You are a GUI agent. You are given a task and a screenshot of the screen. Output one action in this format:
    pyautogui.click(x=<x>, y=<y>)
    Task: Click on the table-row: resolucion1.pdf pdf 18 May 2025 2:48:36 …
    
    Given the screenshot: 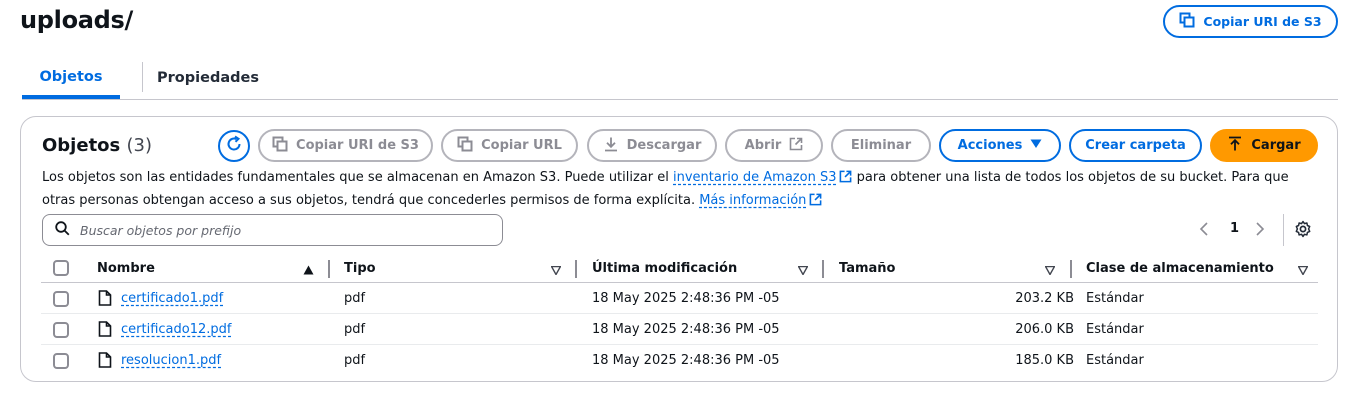 What is the action you would take?
    pyautogui.click(x=679, y=360)
    